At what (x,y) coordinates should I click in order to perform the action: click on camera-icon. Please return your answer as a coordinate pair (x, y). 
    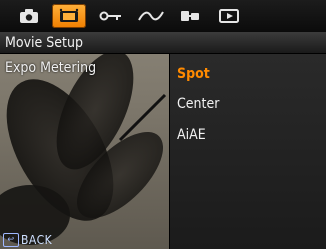
    Looking at the image, I should click on (29, 16).